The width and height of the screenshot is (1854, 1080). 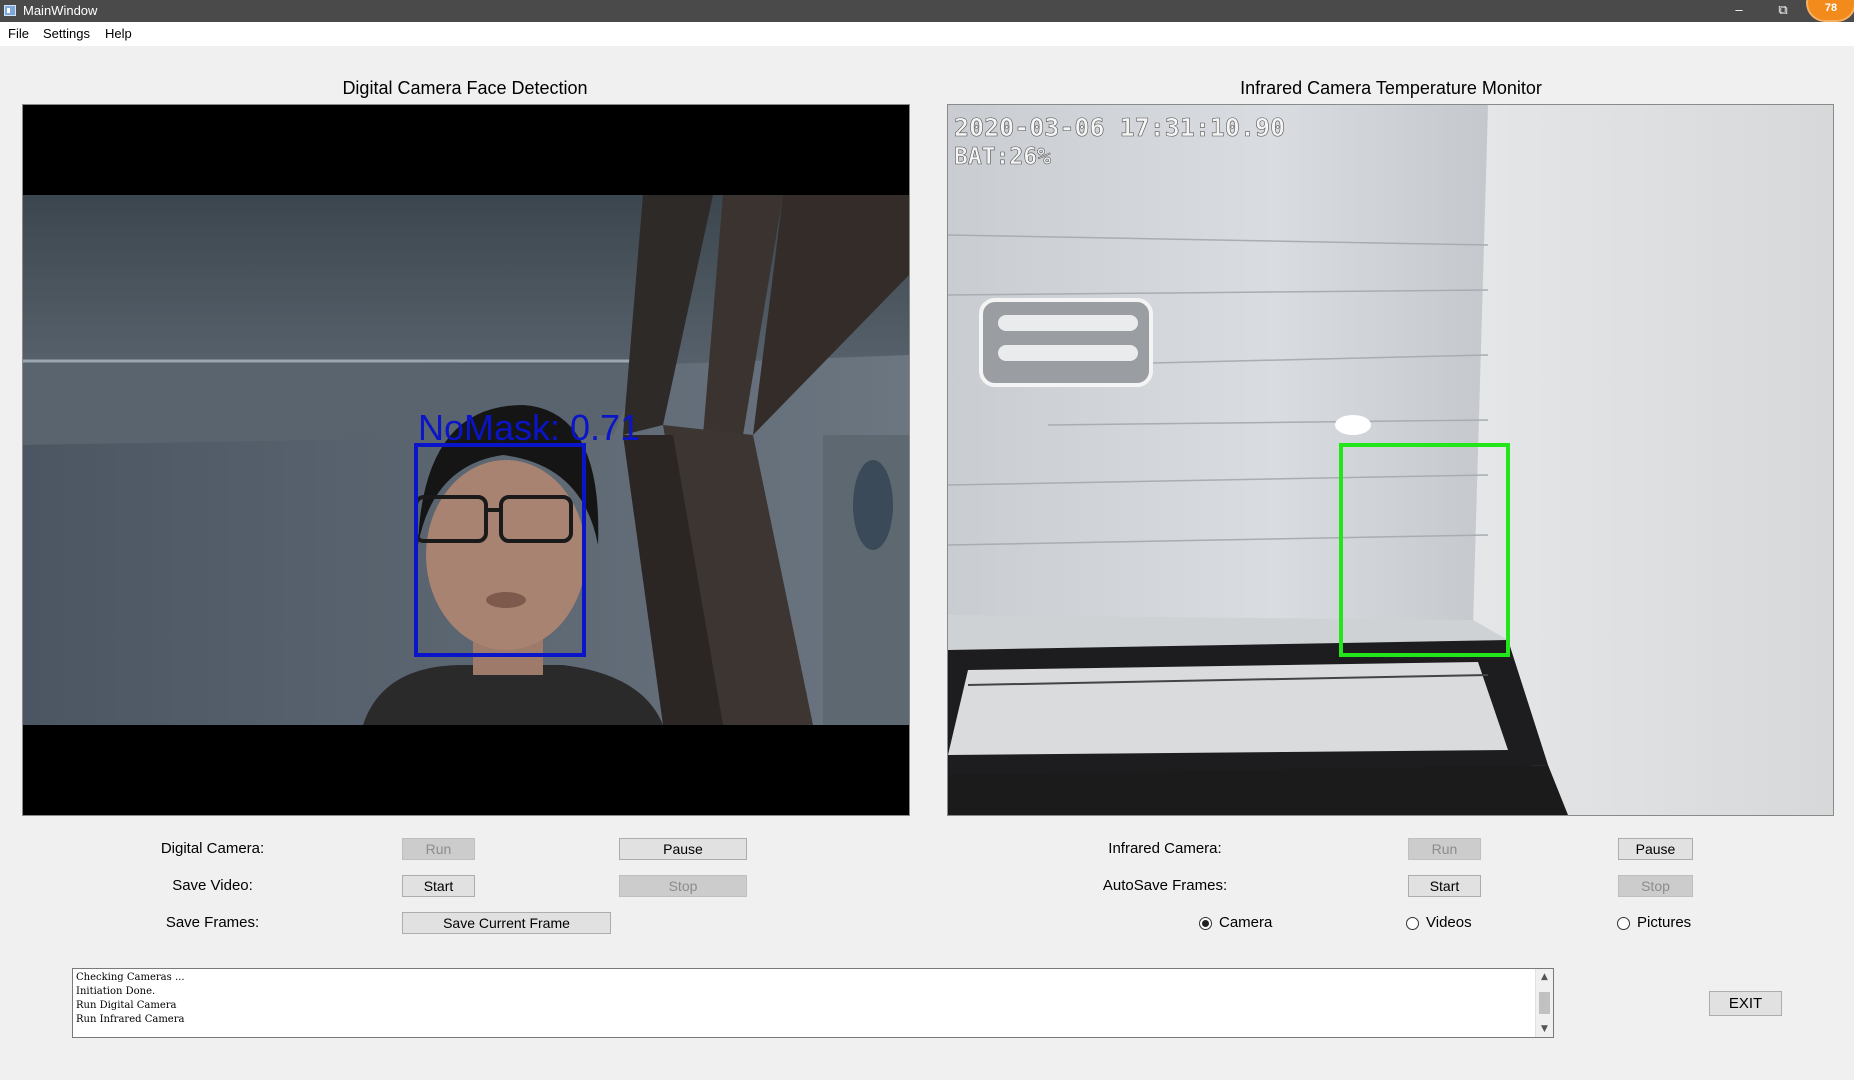 I want to click on radio-videos-label: Videos, so click(x=1449, y=922).